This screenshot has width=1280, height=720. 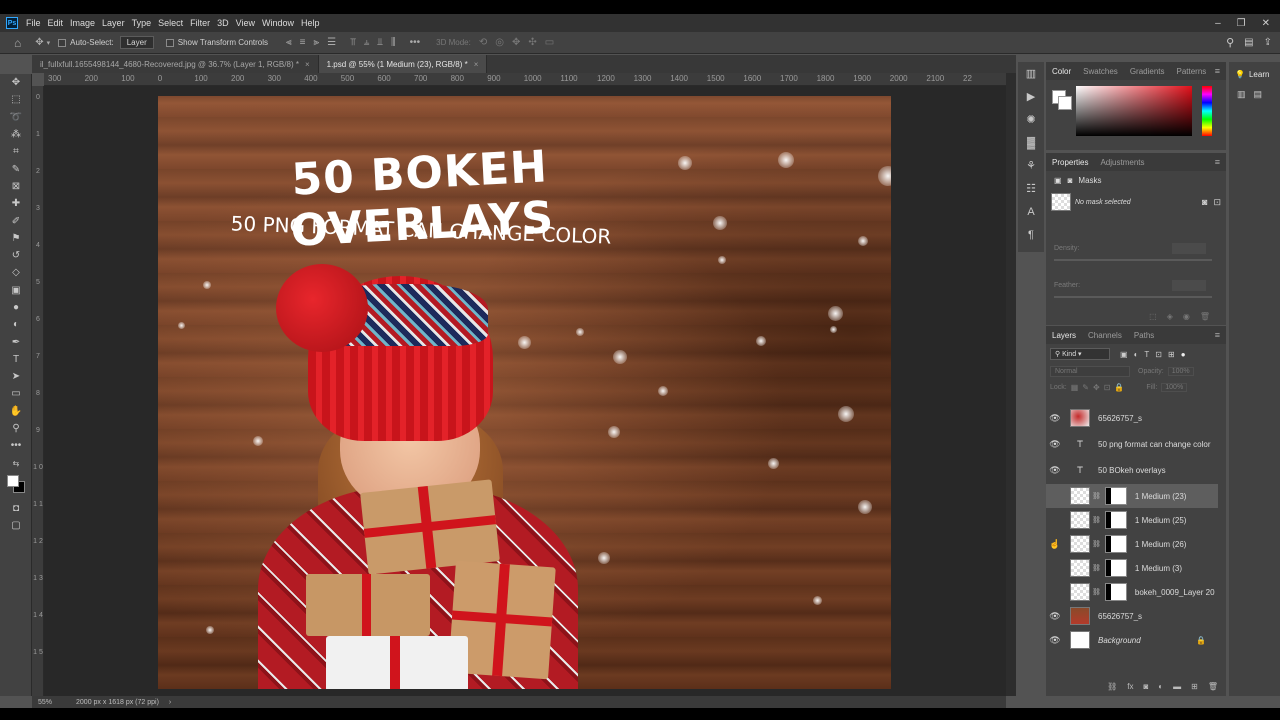 What do you see at coordinates (1075, 387) in the screenshot?
I see `lock-transparent-icon: ▦` at bounding box center [1075, 387].